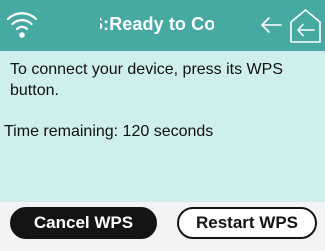  I want to click on restart-wps-button: Restart WPS, so click(247, 223).